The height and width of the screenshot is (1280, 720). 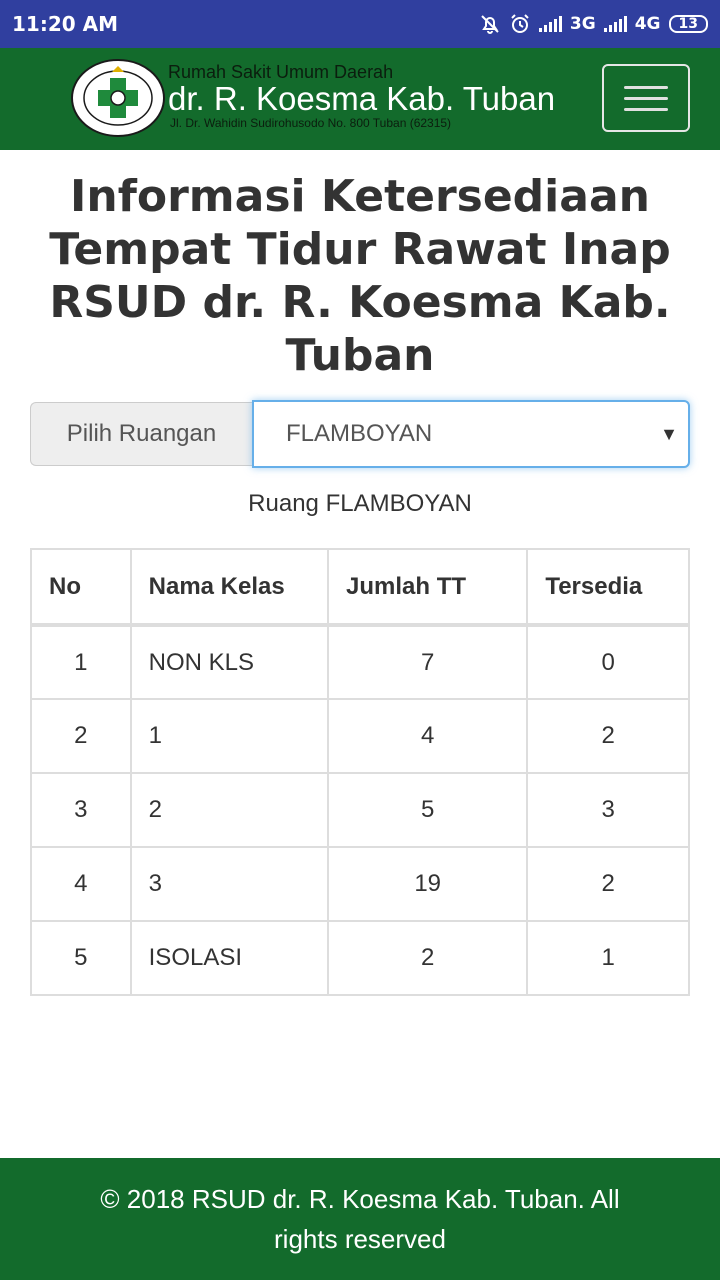 I want to click on cell-no: 1, so click(x=81, y=662).